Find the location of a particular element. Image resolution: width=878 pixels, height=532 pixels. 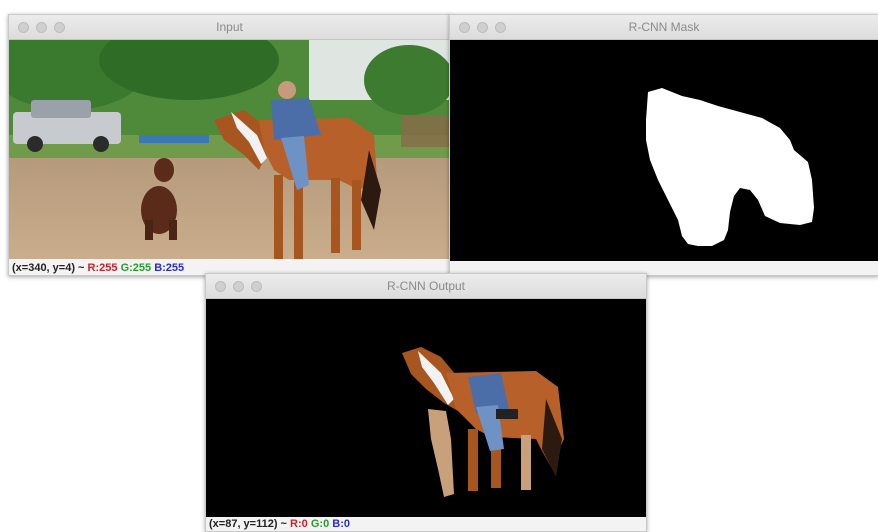

red-value: R:255 is located at coordinates (102, 268).